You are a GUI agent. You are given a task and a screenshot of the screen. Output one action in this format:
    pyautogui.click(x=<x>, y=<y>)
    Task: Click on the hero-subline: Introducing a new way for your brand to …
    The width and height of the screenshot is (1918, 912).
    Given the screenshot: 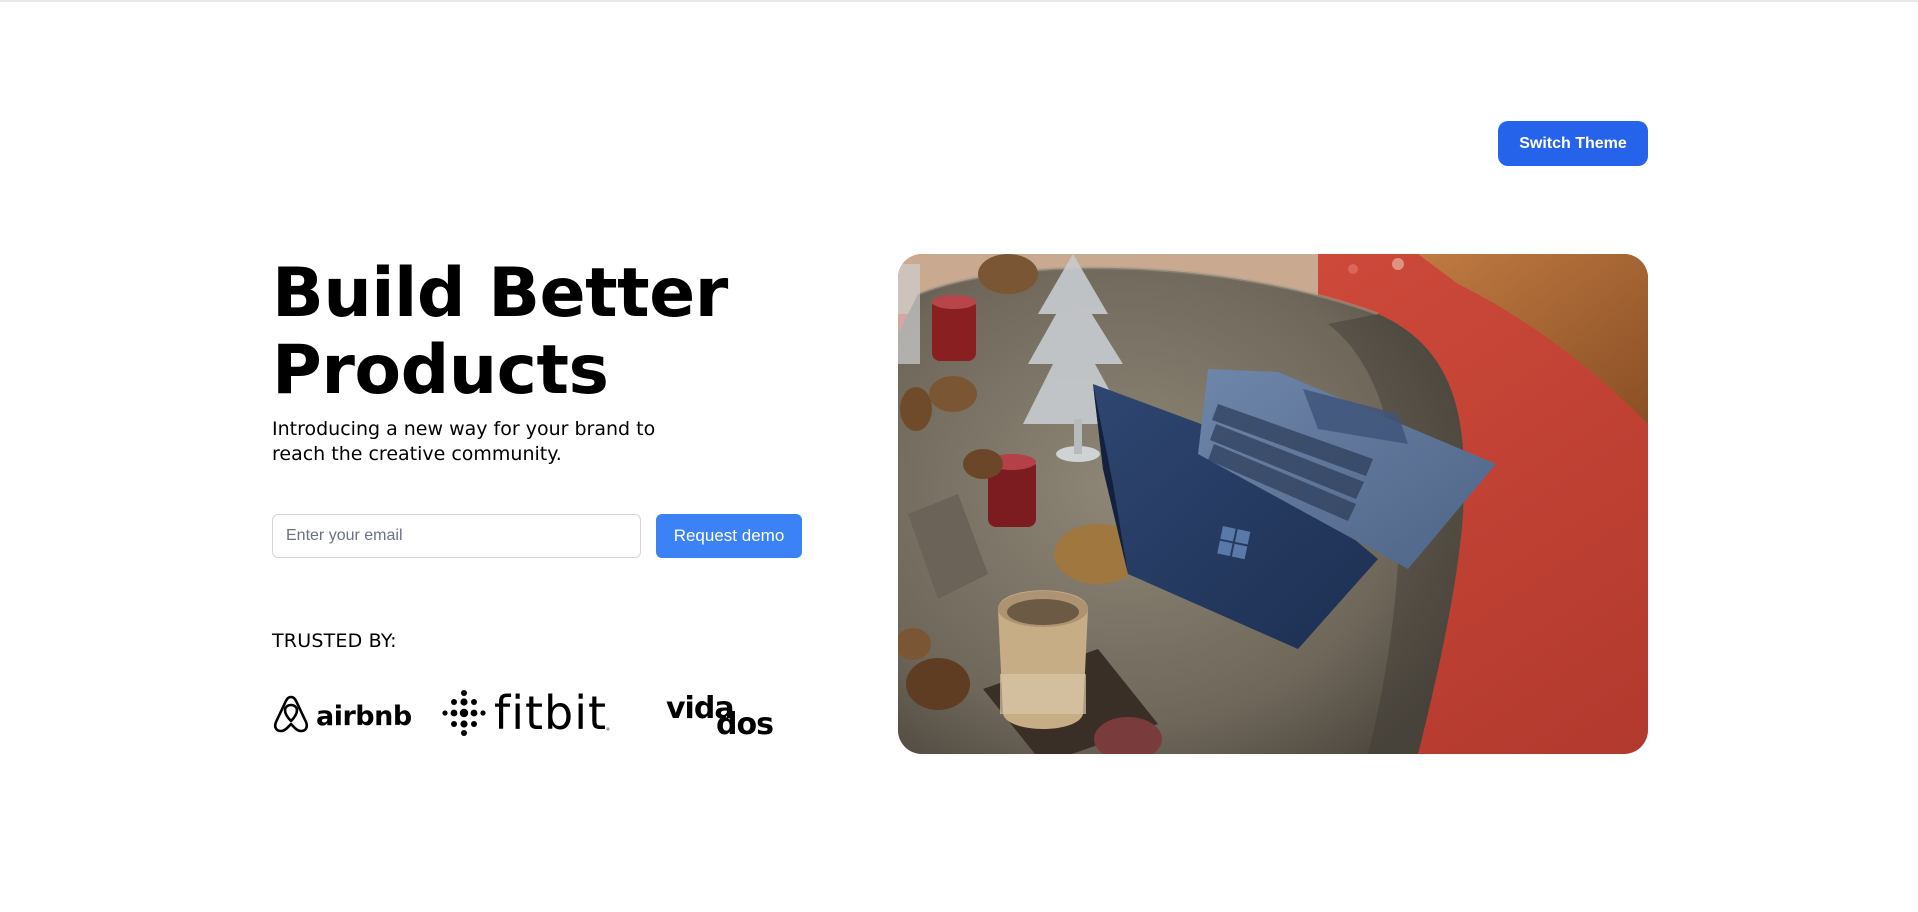 What is the action you would take?
    pyautogui.click(x=464, y=441)
    